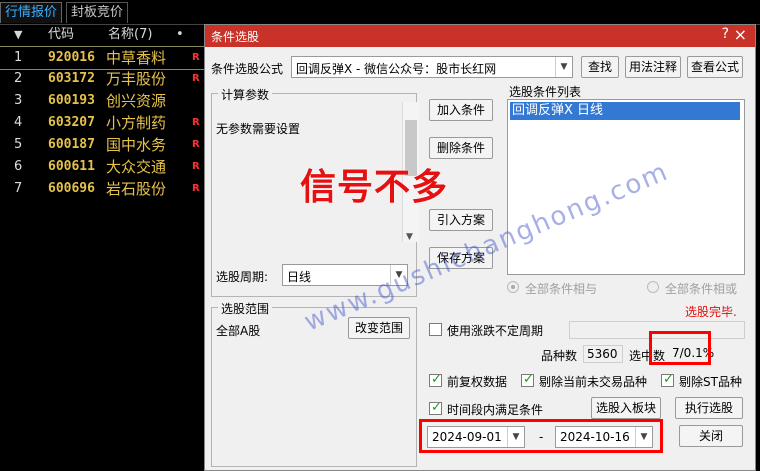 This screenshot has height=471, width=760. What do you see at coordinates (238, 331) in the screenshot?
I see `range-value: 全部A股` at bounding box center [238, 331].